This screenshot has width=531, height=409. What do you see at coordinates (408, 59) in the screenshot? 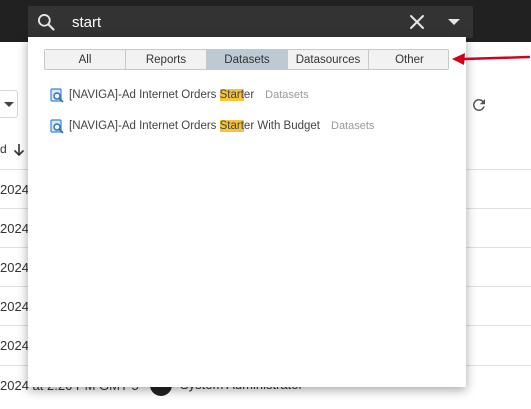
I see `tab-other: Other` at bounding box center [408, 59].